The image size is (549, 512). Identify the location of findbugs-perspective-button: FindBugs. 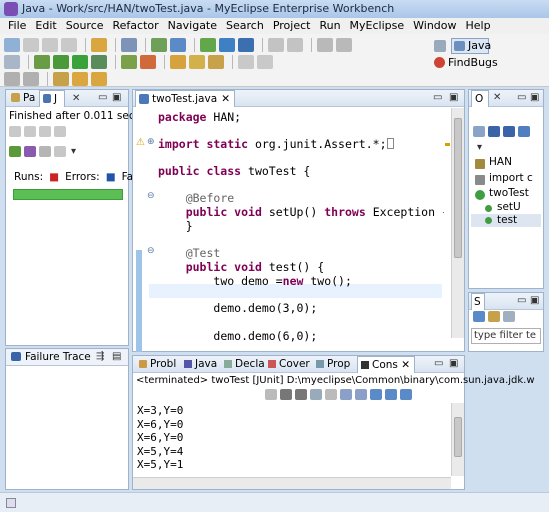
(466, 62).